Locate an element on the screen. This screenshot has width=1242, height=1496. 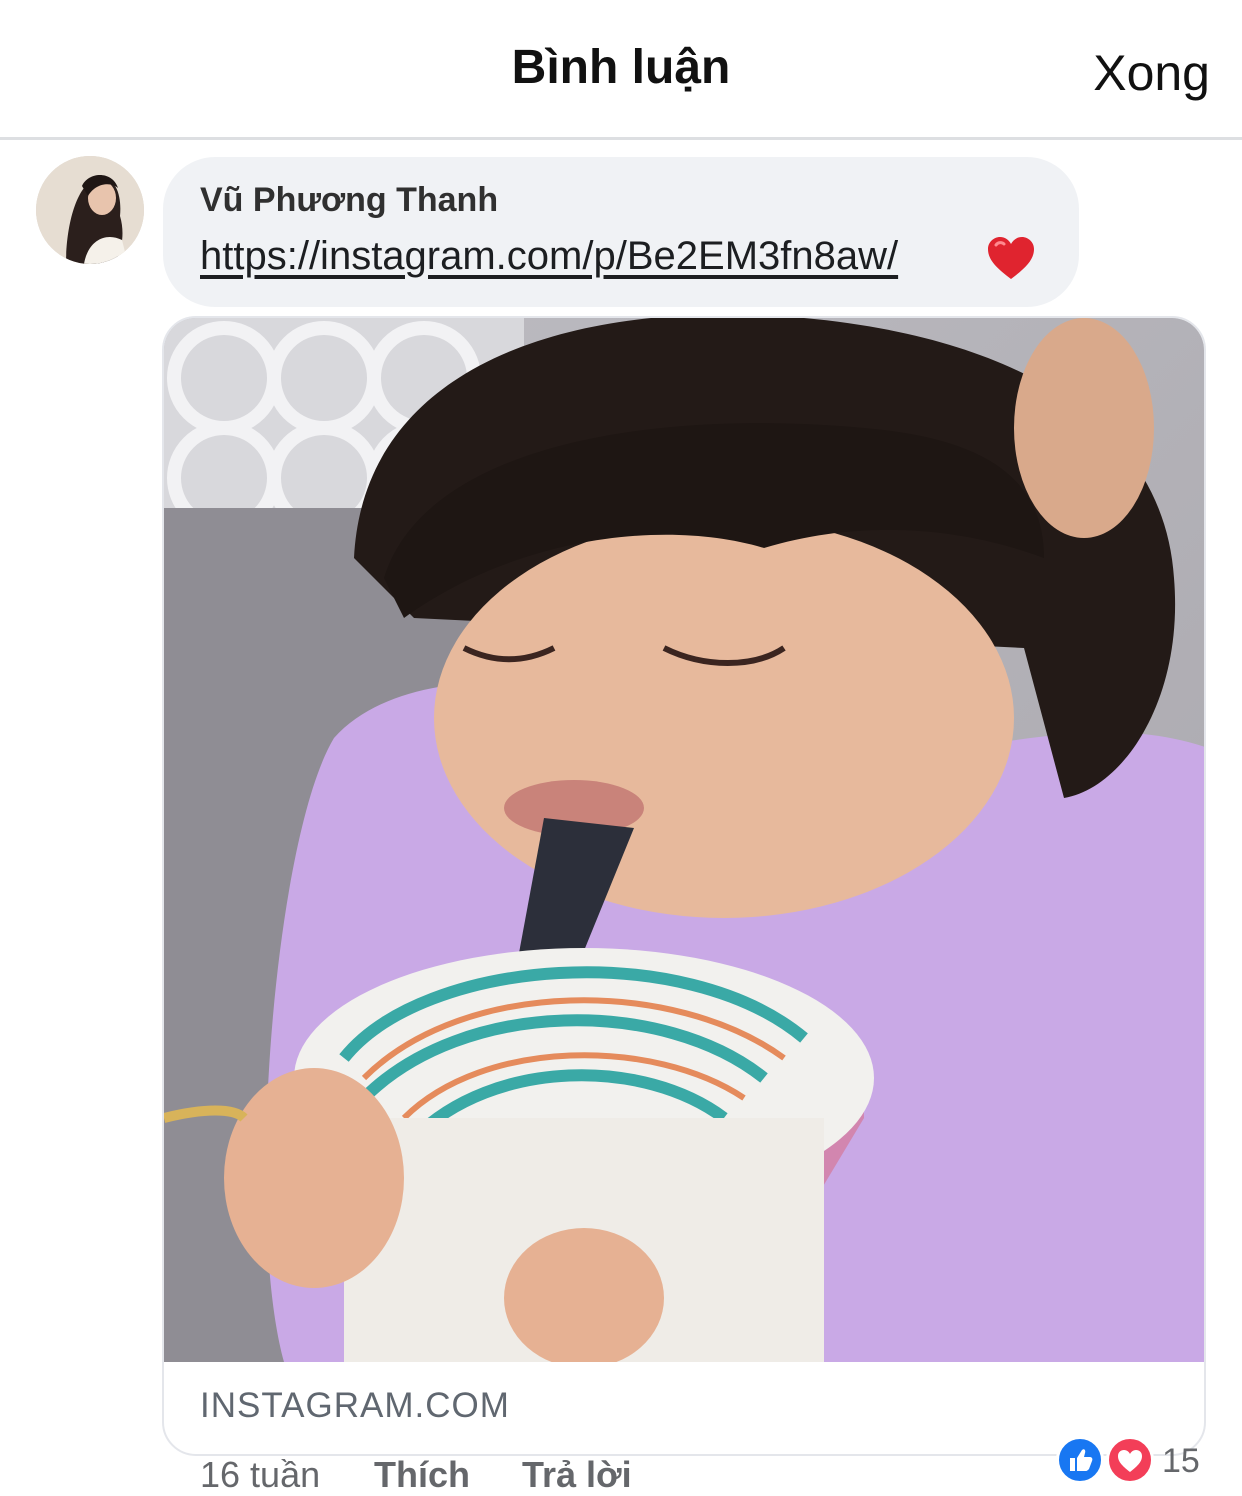
love-reaction-icon is located at coordinates (1130, 1460).